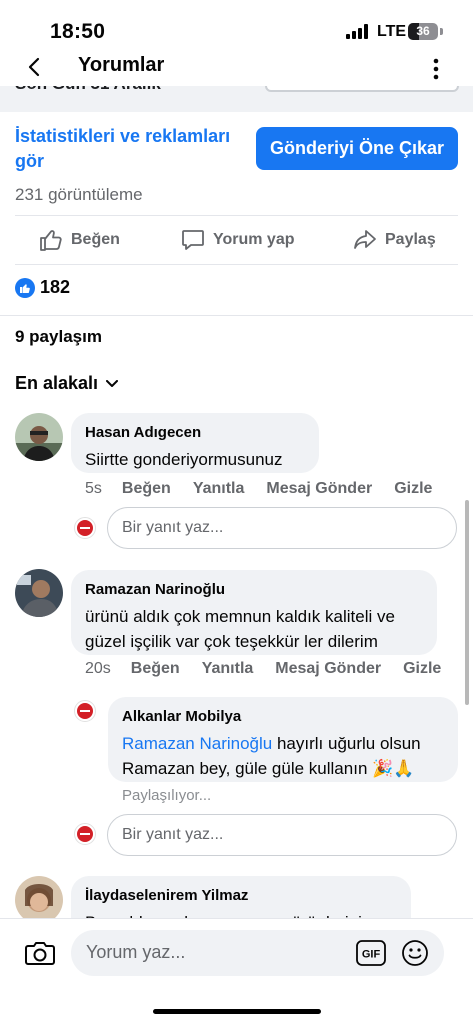 The height and width of the screenshot is (1024, 473). I want to click on comment-meta: 5s Beğen Yanıtla Mesaj Gönder Gizle, so click(258, 489).